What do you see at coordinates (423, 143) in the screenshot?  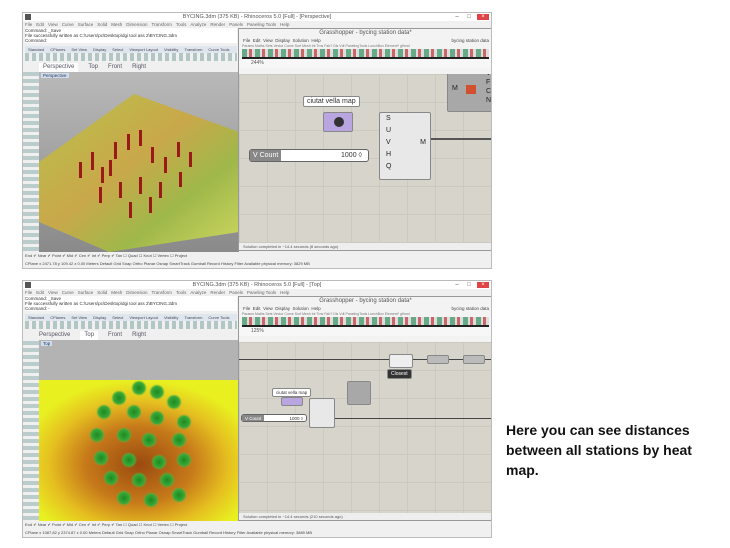 I see `output-m: M` at bounding box center [423, 143].